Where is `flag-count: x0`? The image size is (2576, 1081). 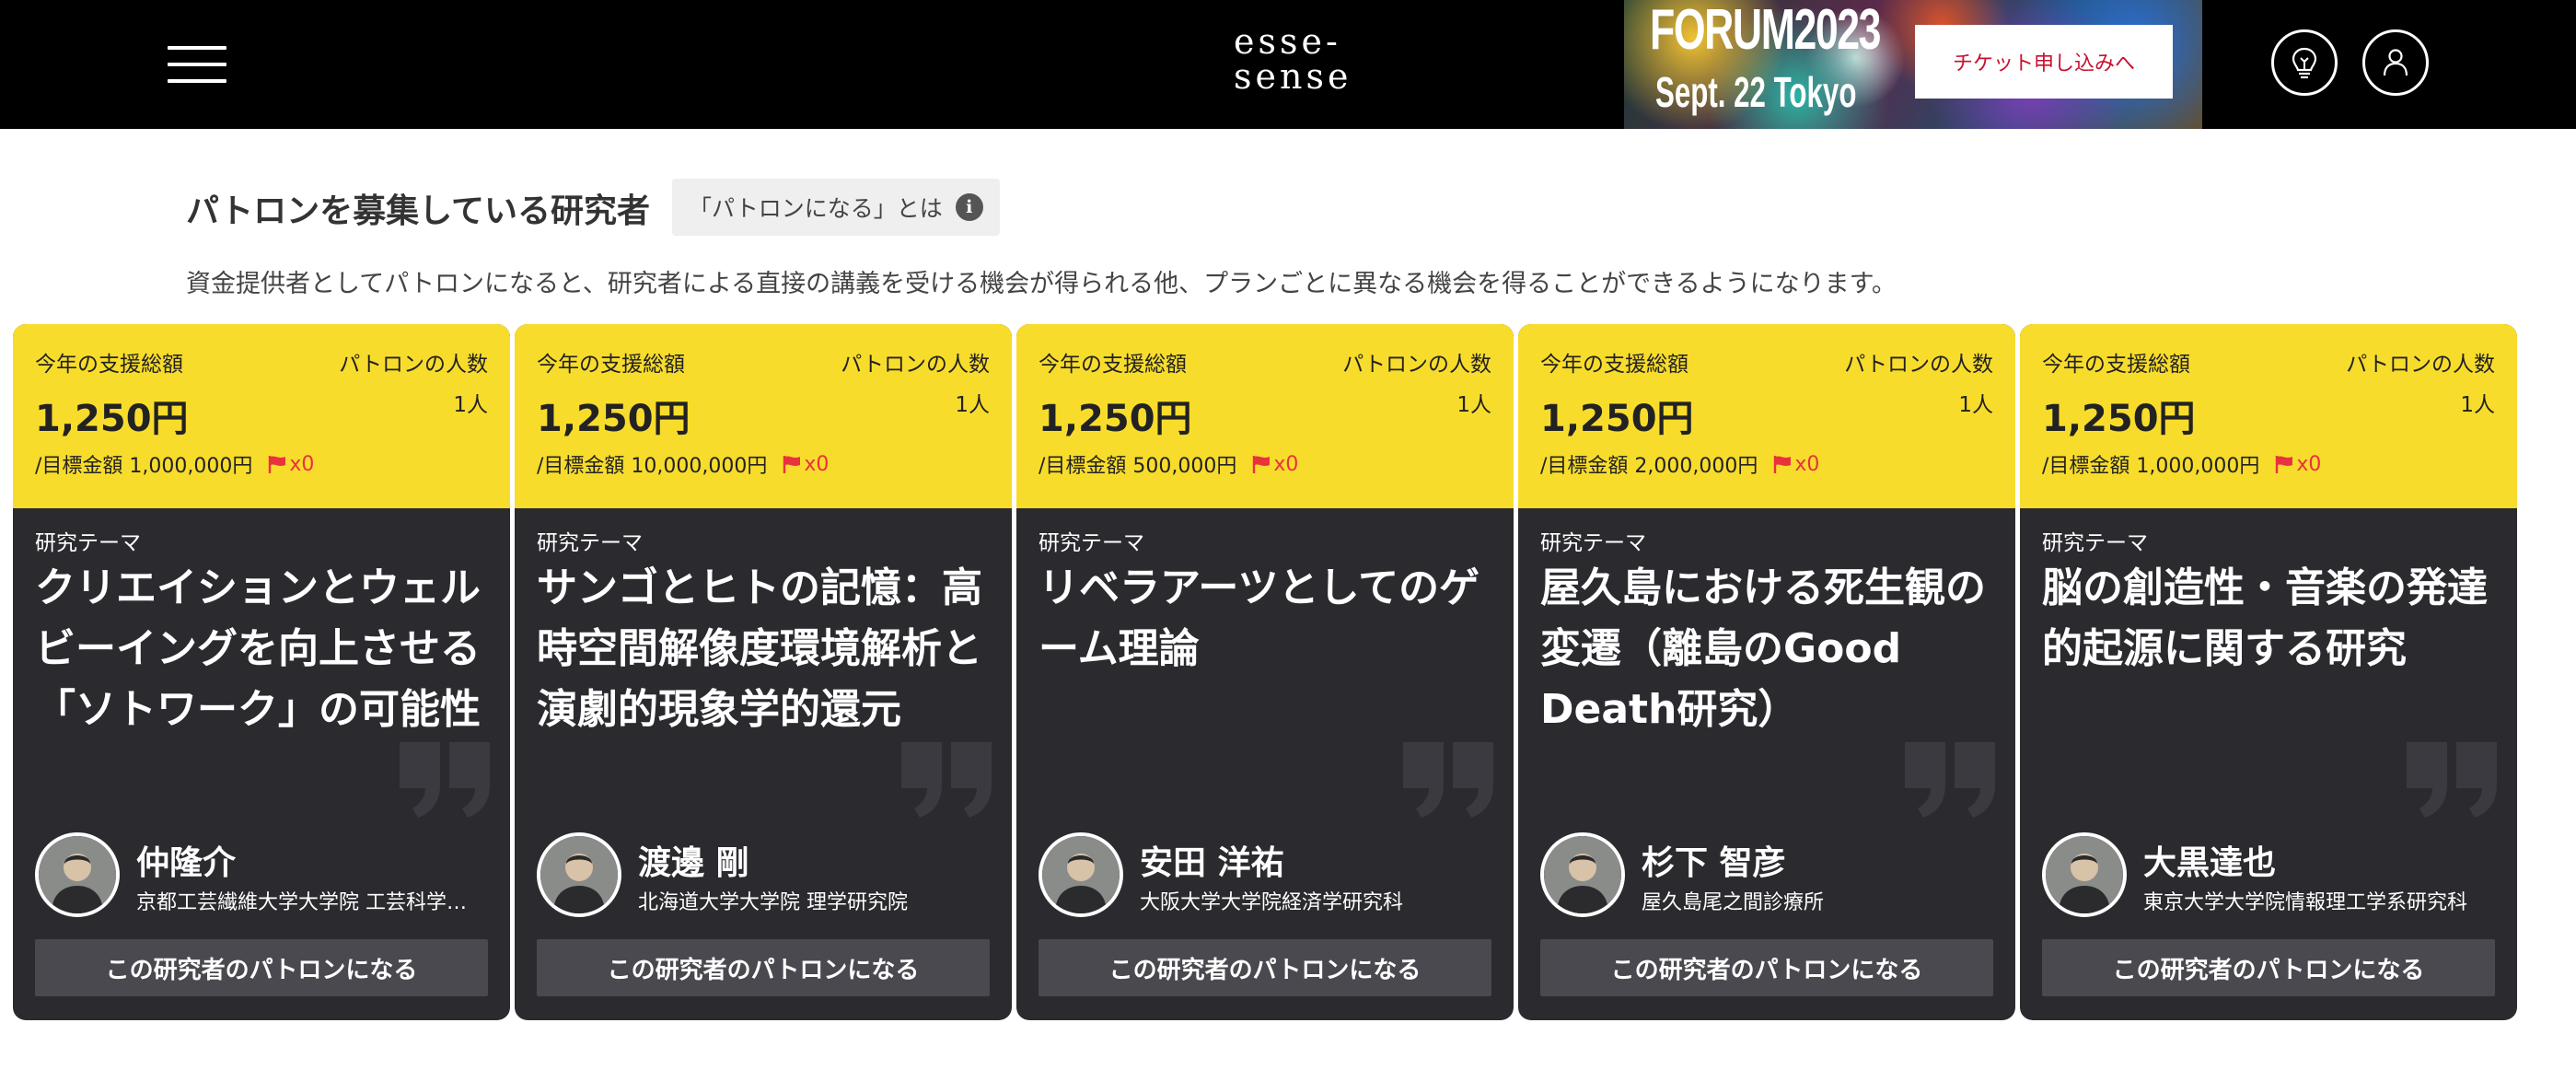
flag-count: x0 is located at coordinates (817, 464).